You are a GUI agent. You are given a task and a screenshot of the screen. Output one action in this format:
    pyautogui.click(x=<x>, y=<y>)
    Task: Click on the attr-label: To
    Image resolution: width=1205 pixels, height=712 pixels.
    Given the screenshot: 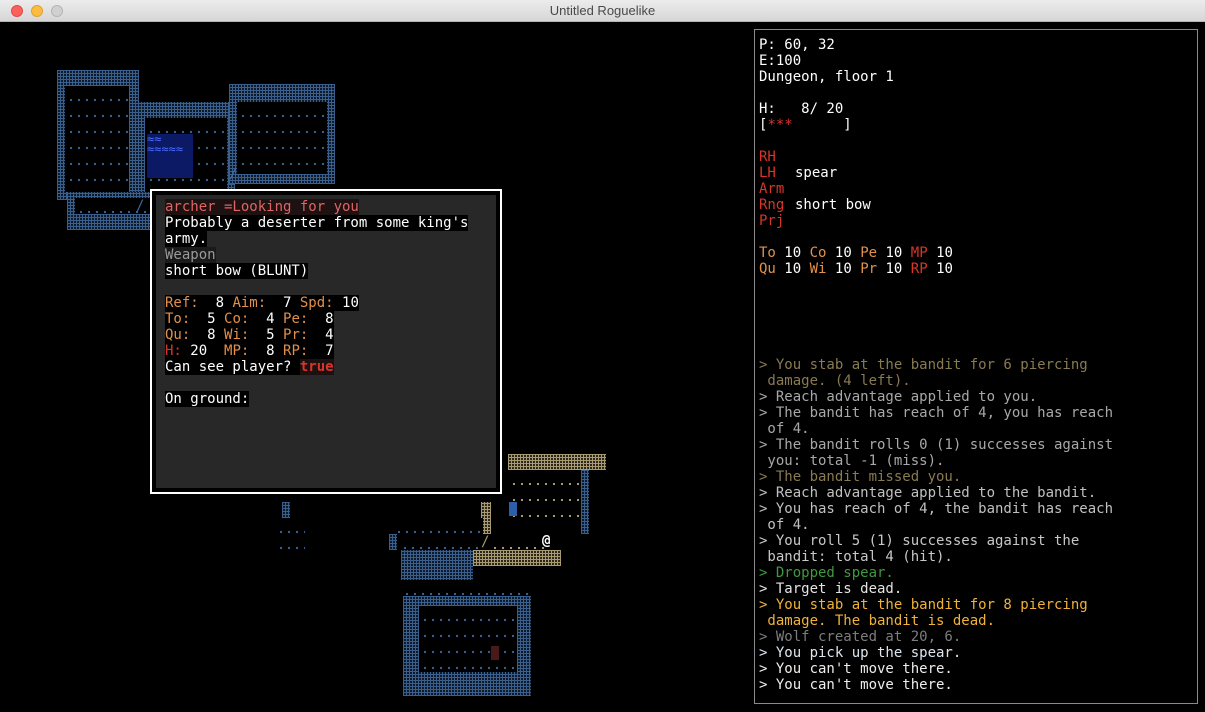 What is the action you would take?
    pyautogui.click(x=767, y=253)
    